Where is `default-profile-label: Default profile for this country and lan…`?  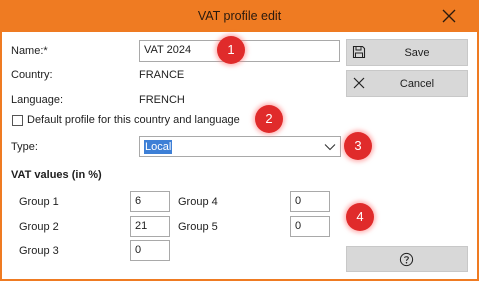 default-profile-label: Default profile for this country and lan… is located at coordinates (133, 120).